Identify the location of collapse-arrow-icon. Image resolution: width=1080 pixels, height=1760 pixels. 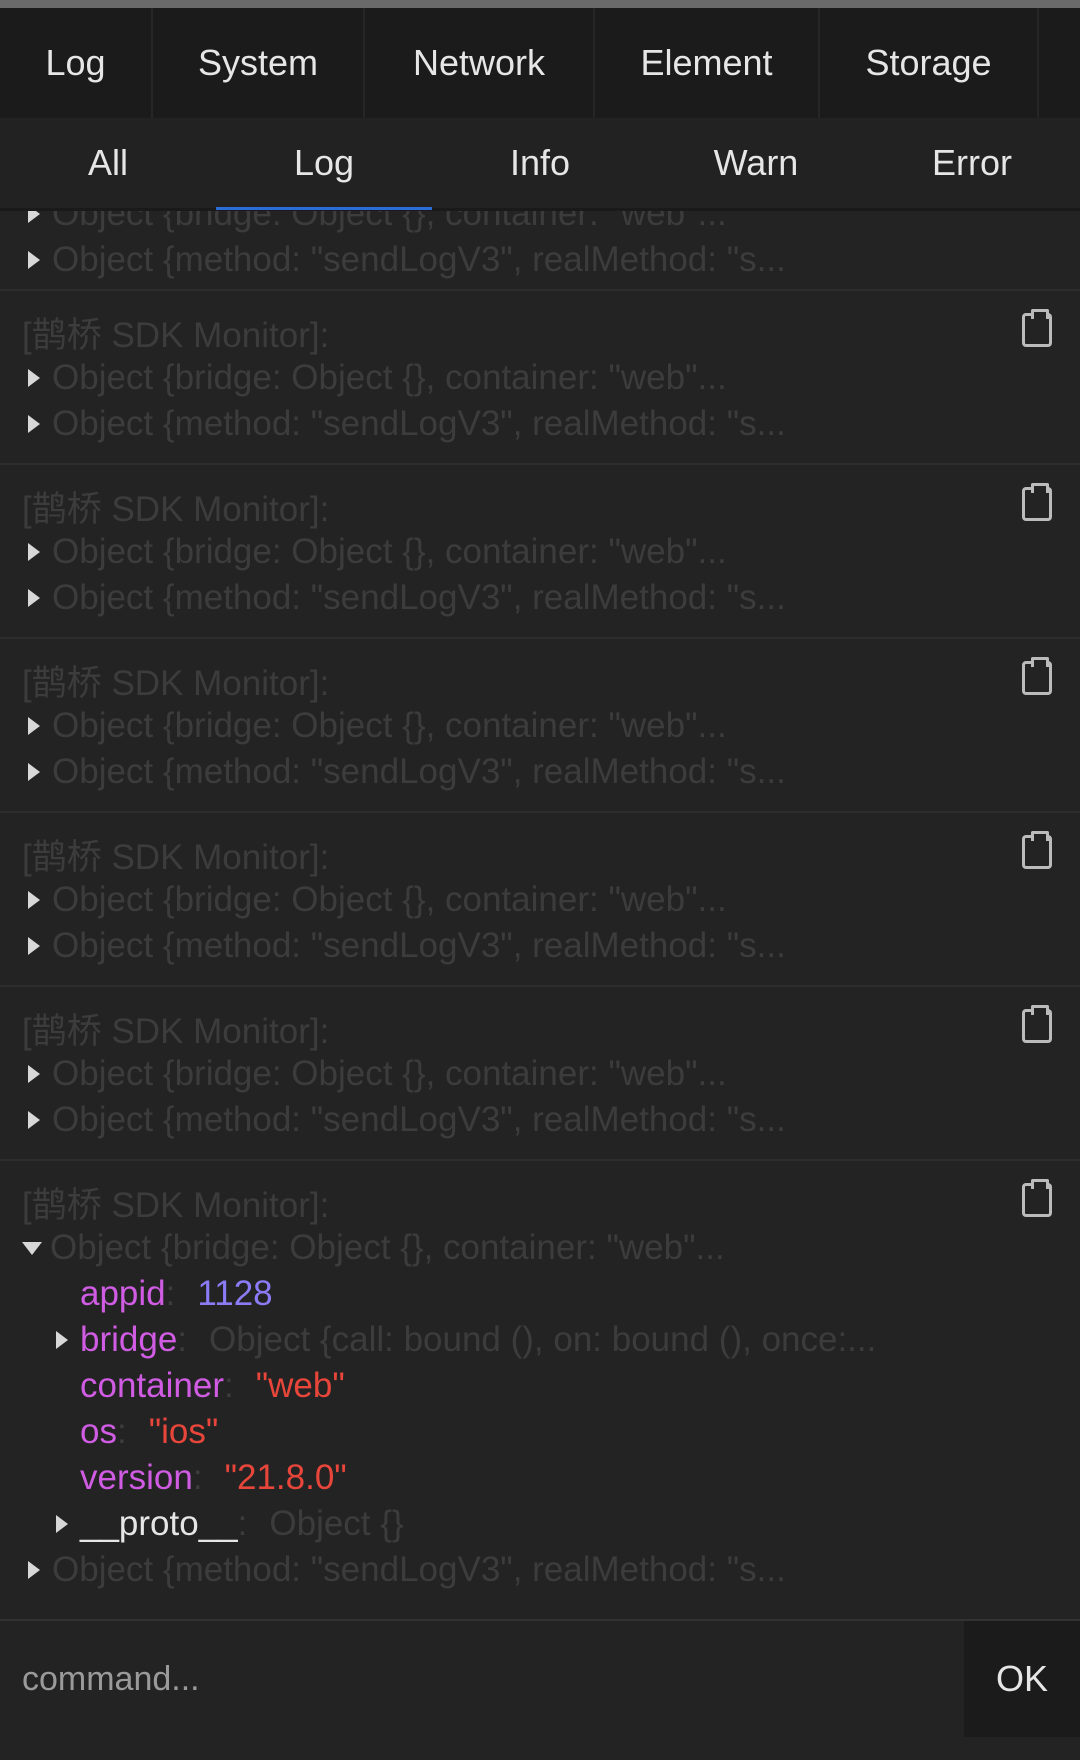
(32, 1248).